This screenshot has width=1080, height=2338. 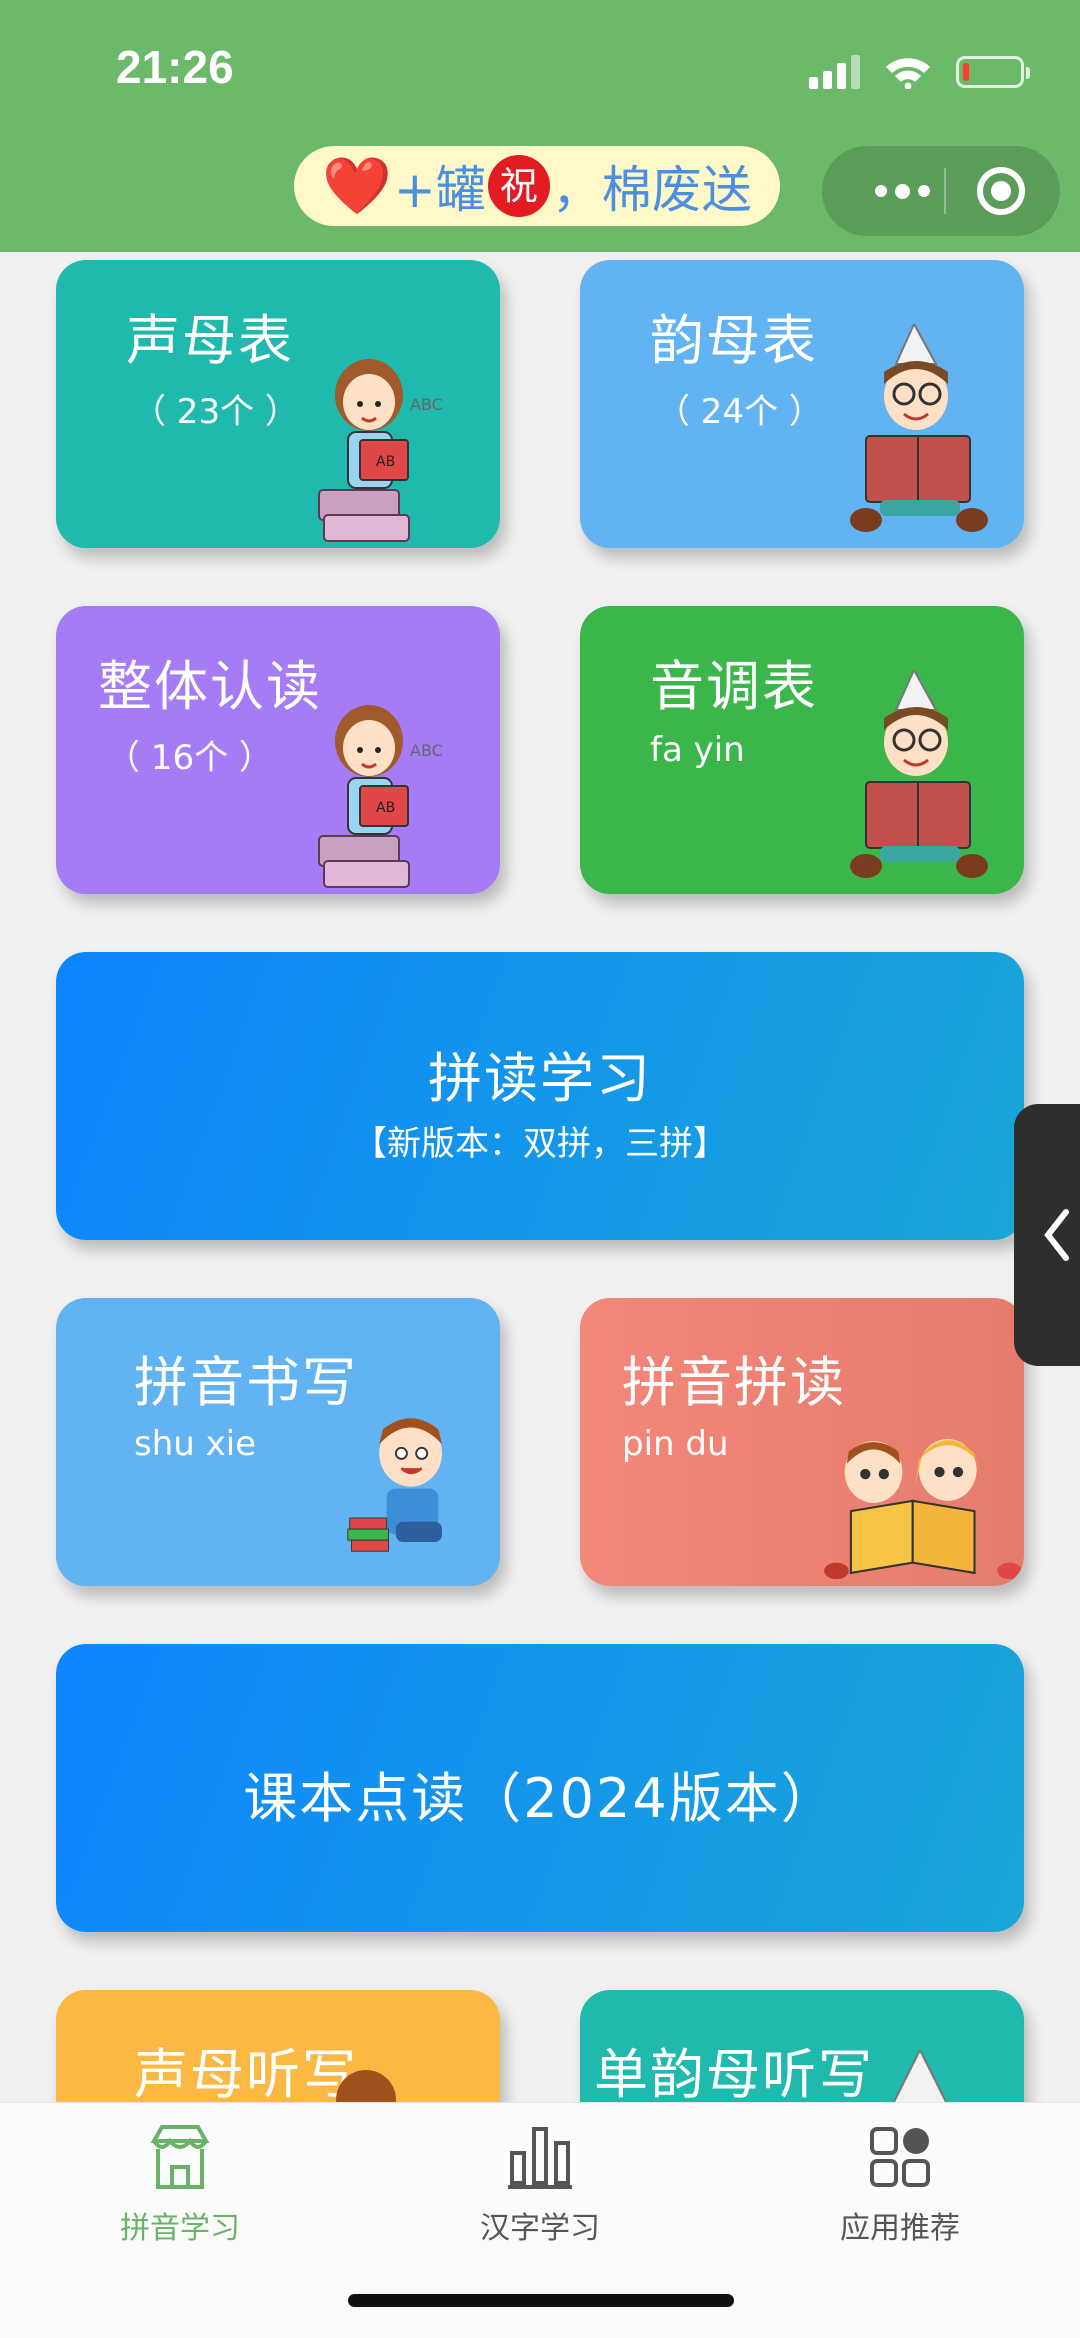 I want to click on tab-hanzi-study: 汉字学习, so click(x=540, y=2191).